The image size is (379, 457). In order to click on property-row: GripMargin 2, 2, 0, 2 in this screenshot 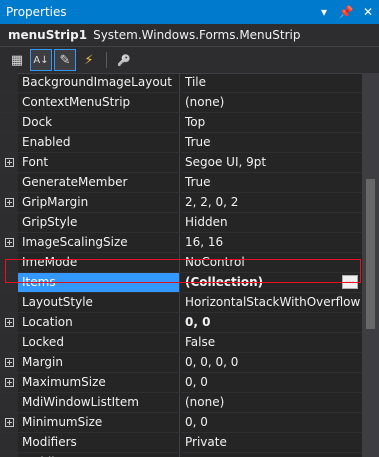, I will do `click(181, 203)`.